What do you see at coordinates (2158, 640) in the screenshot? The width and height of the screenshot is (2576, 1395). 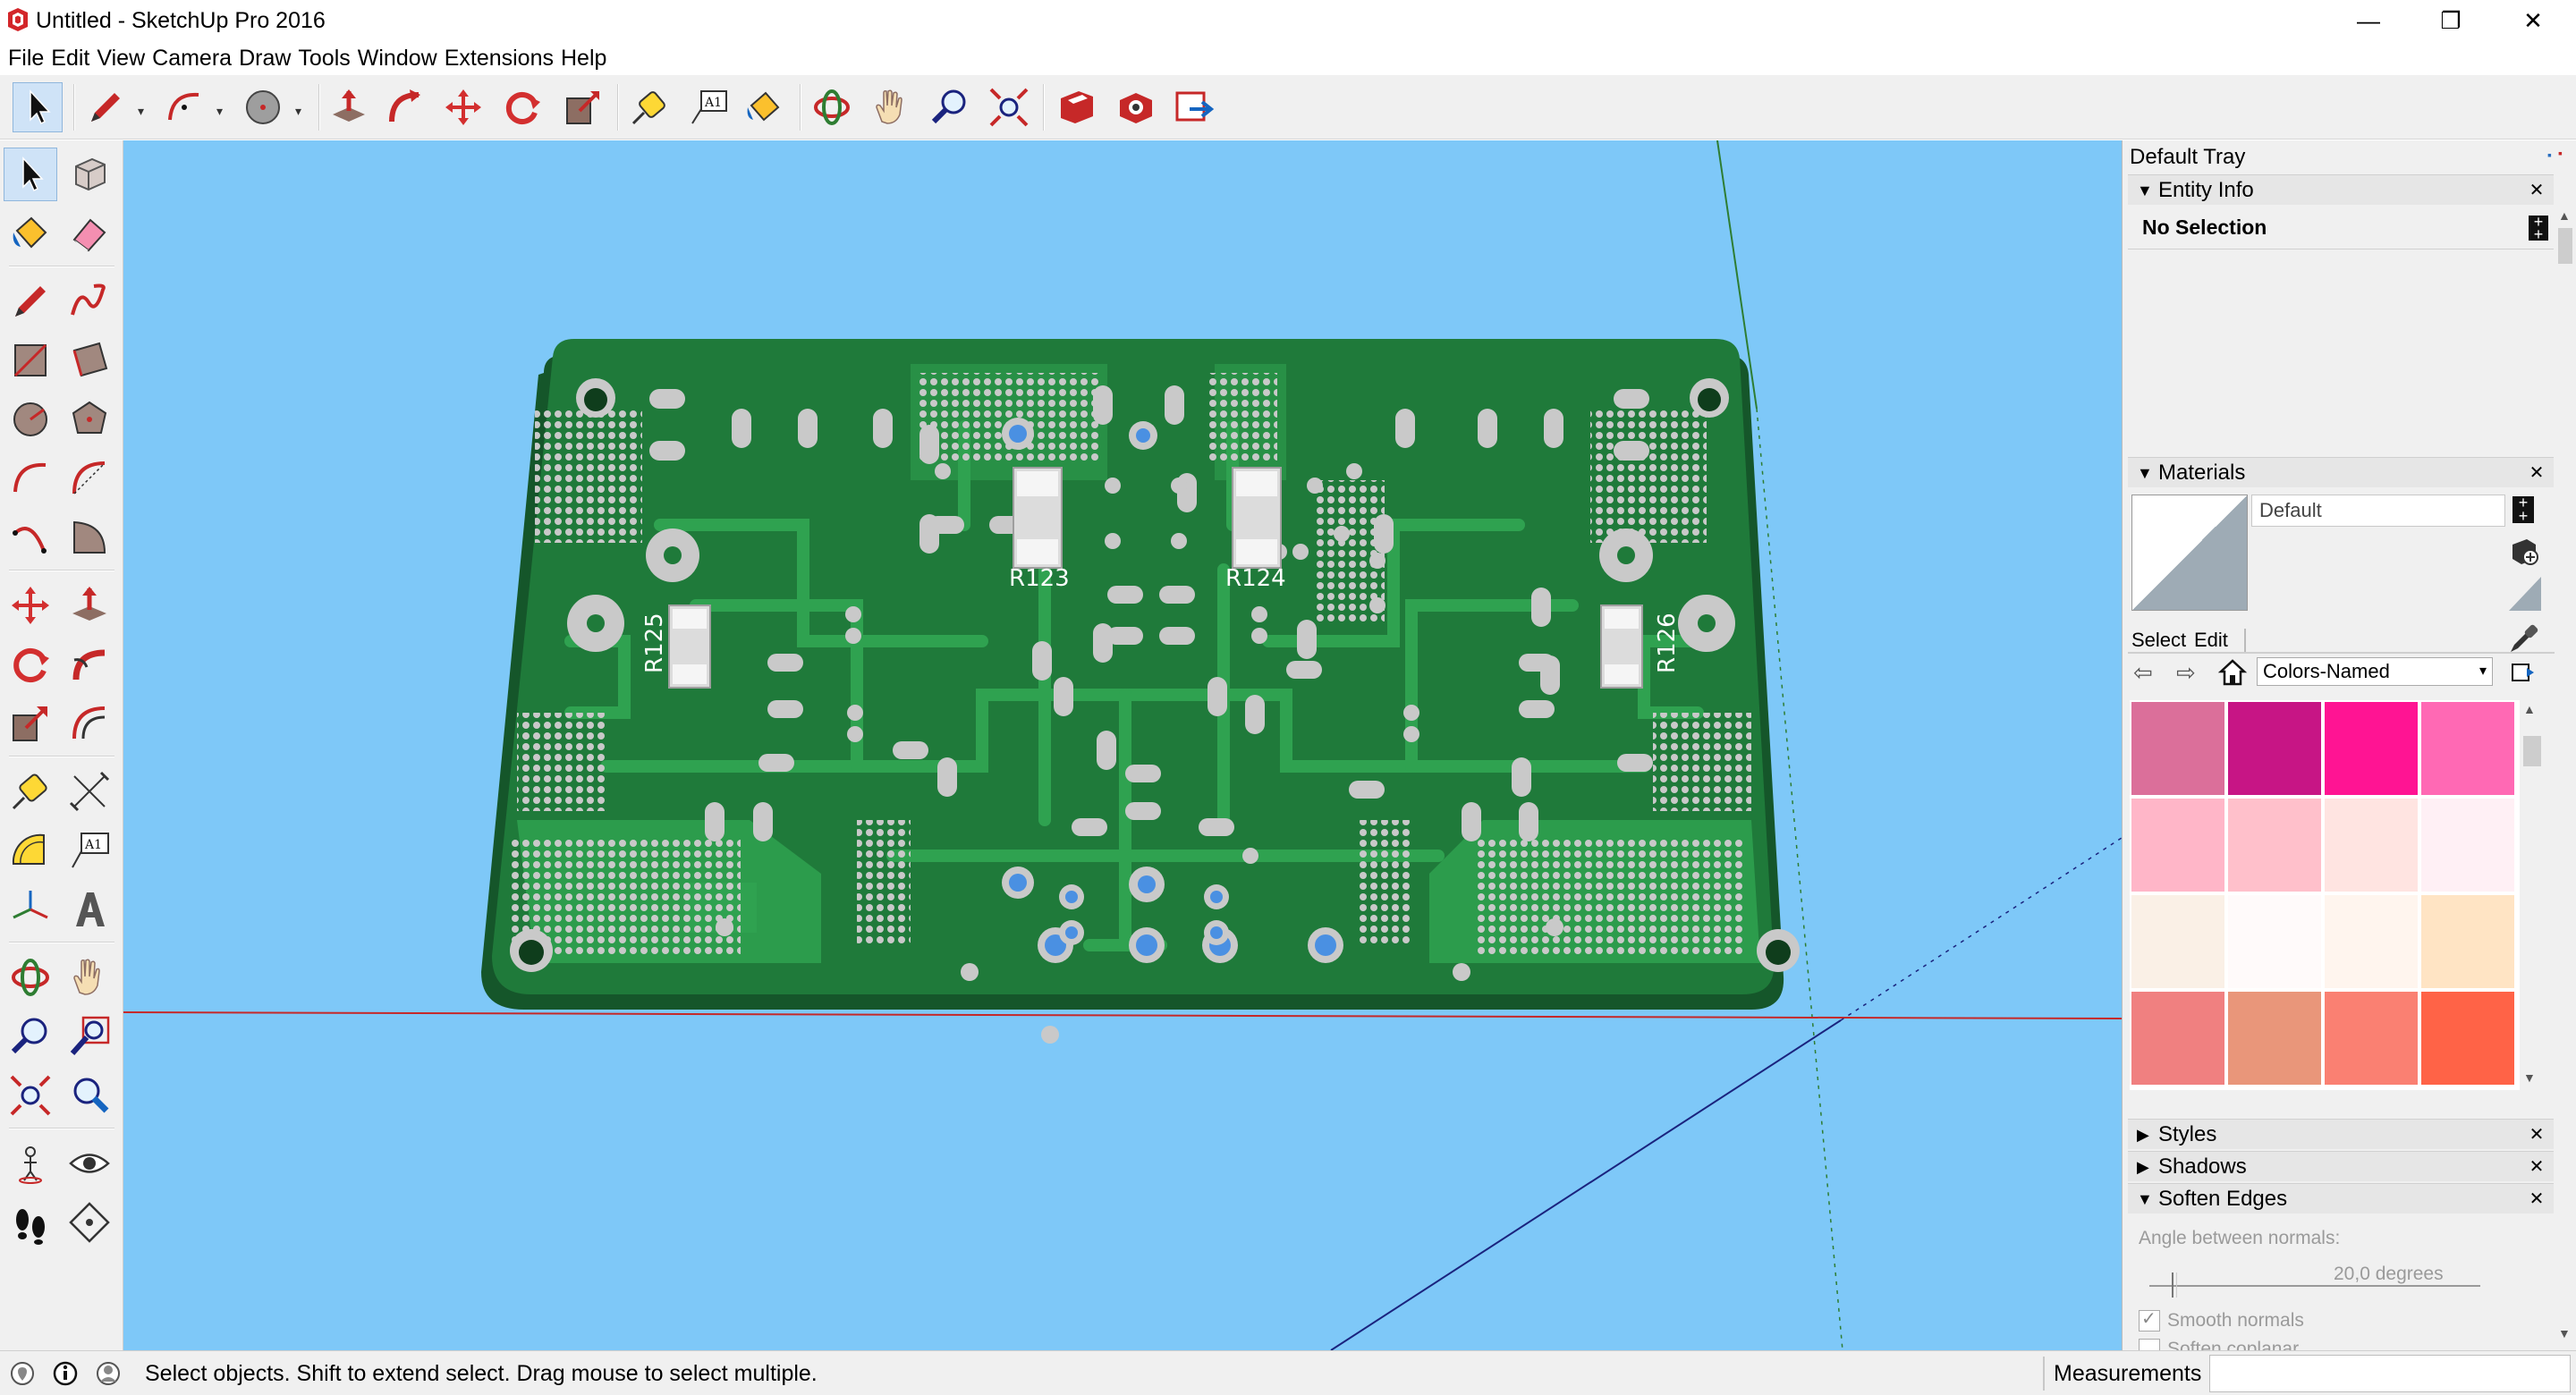 I see `materials-tab-select: Select` at bounding box center [2158, 640].